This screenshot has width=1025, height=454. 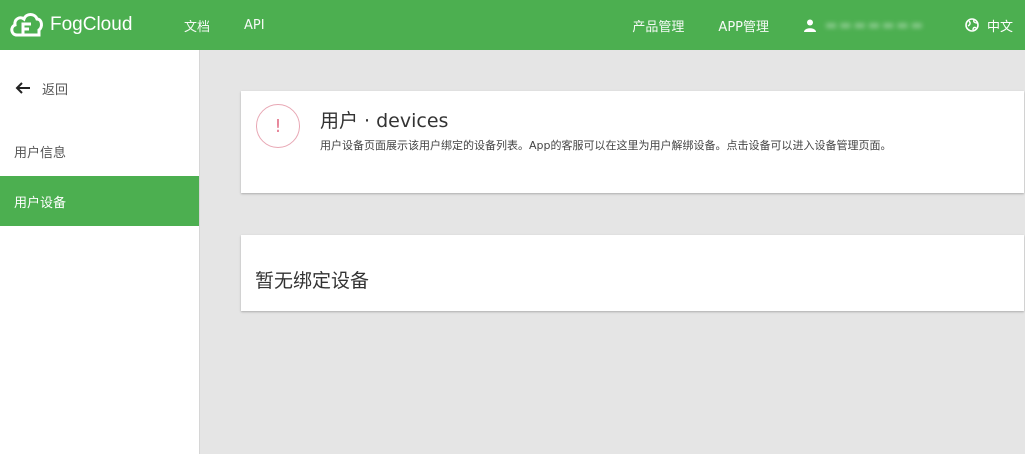 I want to click on sidebar-item-user-devices: 用户设备, so click(x=99, y=201).